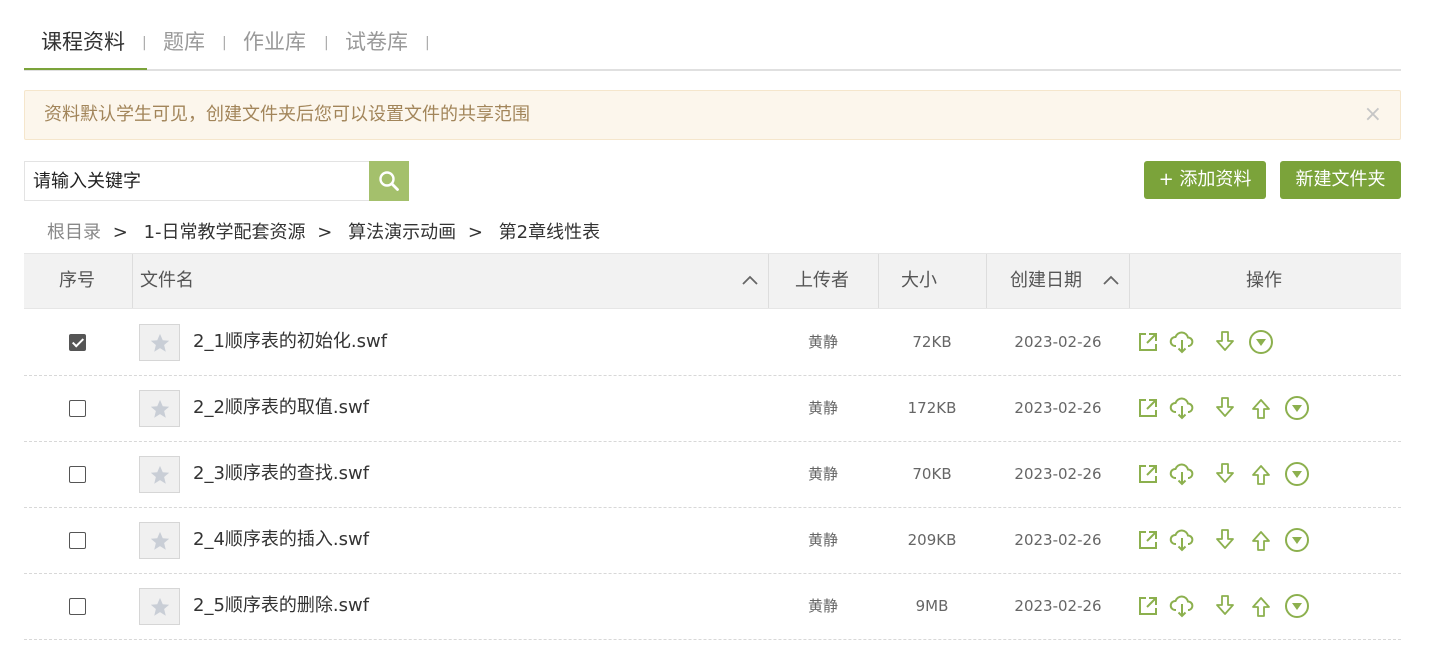  Describe the element at coordinates (197, 181) in the screenshot. I see `search-input` at that location.